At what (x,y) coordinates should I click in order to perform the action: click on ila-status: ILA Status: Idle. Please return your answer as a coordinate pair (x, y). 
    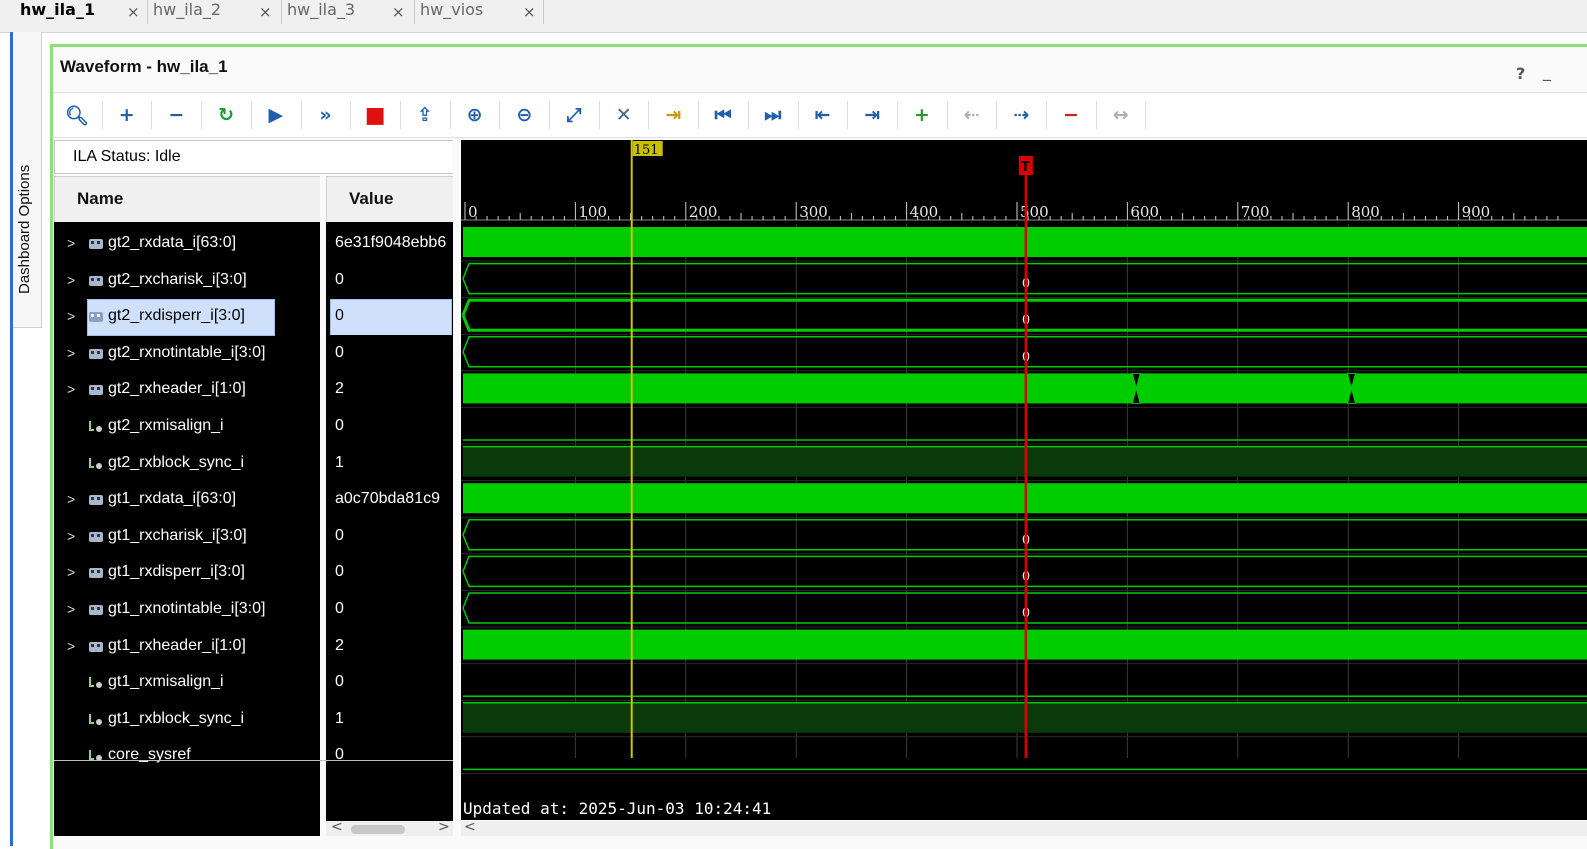
    Looking at the image, I should click on (254, 157).